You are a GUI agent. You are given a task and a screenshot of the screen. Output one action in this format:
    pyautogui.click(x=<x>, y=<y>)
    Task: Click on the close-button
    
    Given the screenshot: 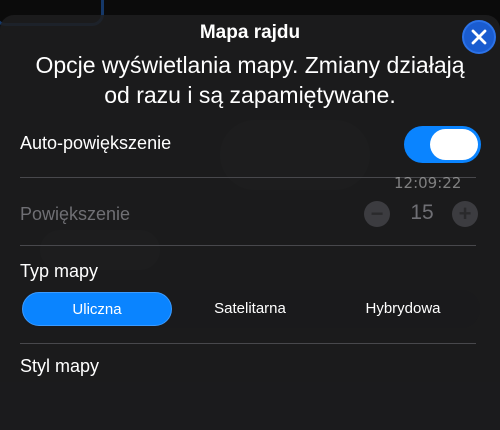 What is the action you would take?
    pyautogui.click(x=479, y=37)
    